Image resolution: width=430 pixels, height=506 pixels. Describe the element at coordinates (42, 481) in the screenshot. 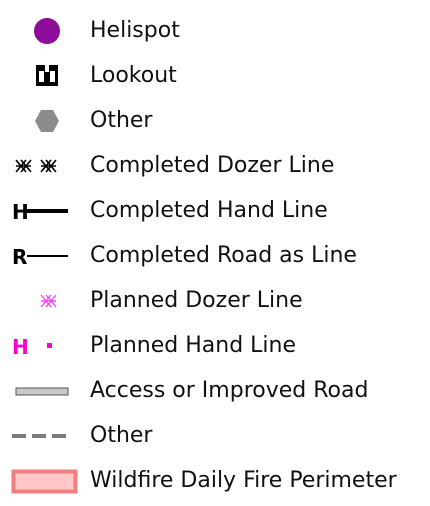

I see `fire-perimeter-icon` at that location.